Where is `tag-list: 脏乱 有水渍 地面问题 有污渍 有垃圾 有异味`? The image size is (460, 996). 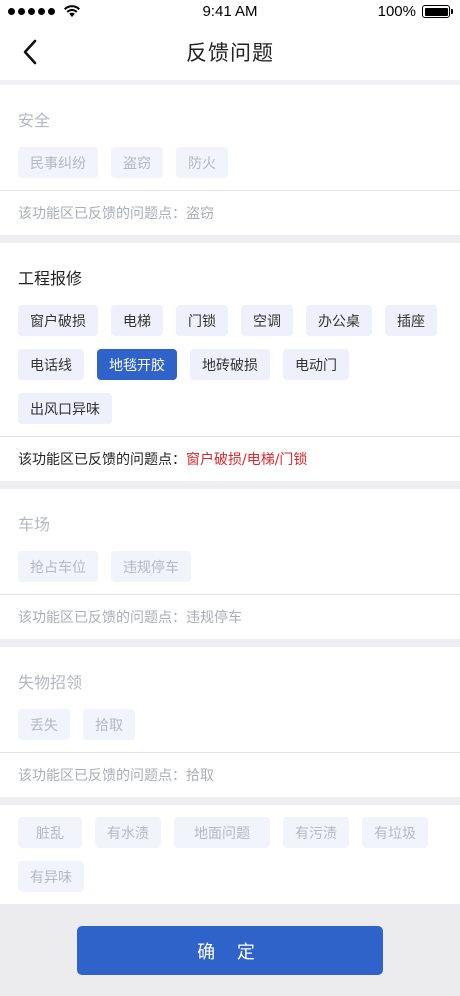
tag-list: 脏乱 有水渍 地面问题 有污渍 有垃圾 有异味 is located at coordinates (230, 854).